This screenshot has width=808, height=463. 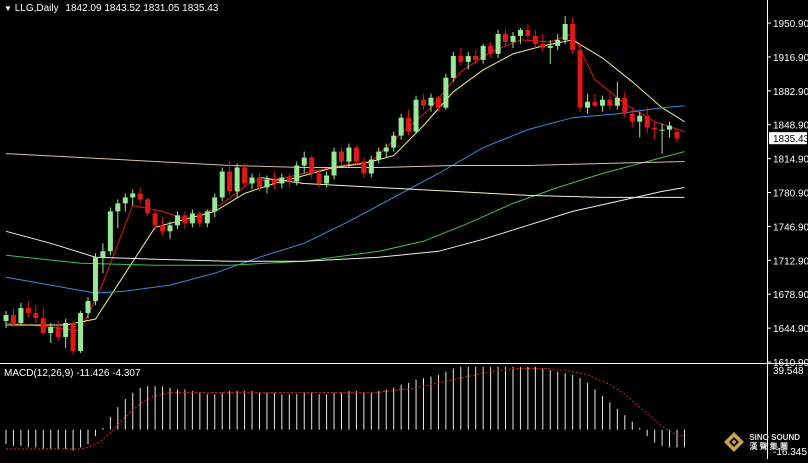 What do you see at coordinates (774, 437) in the screenshot?
I see `logo-line-1: SINO SOUND` at bounding box center [774, 437].